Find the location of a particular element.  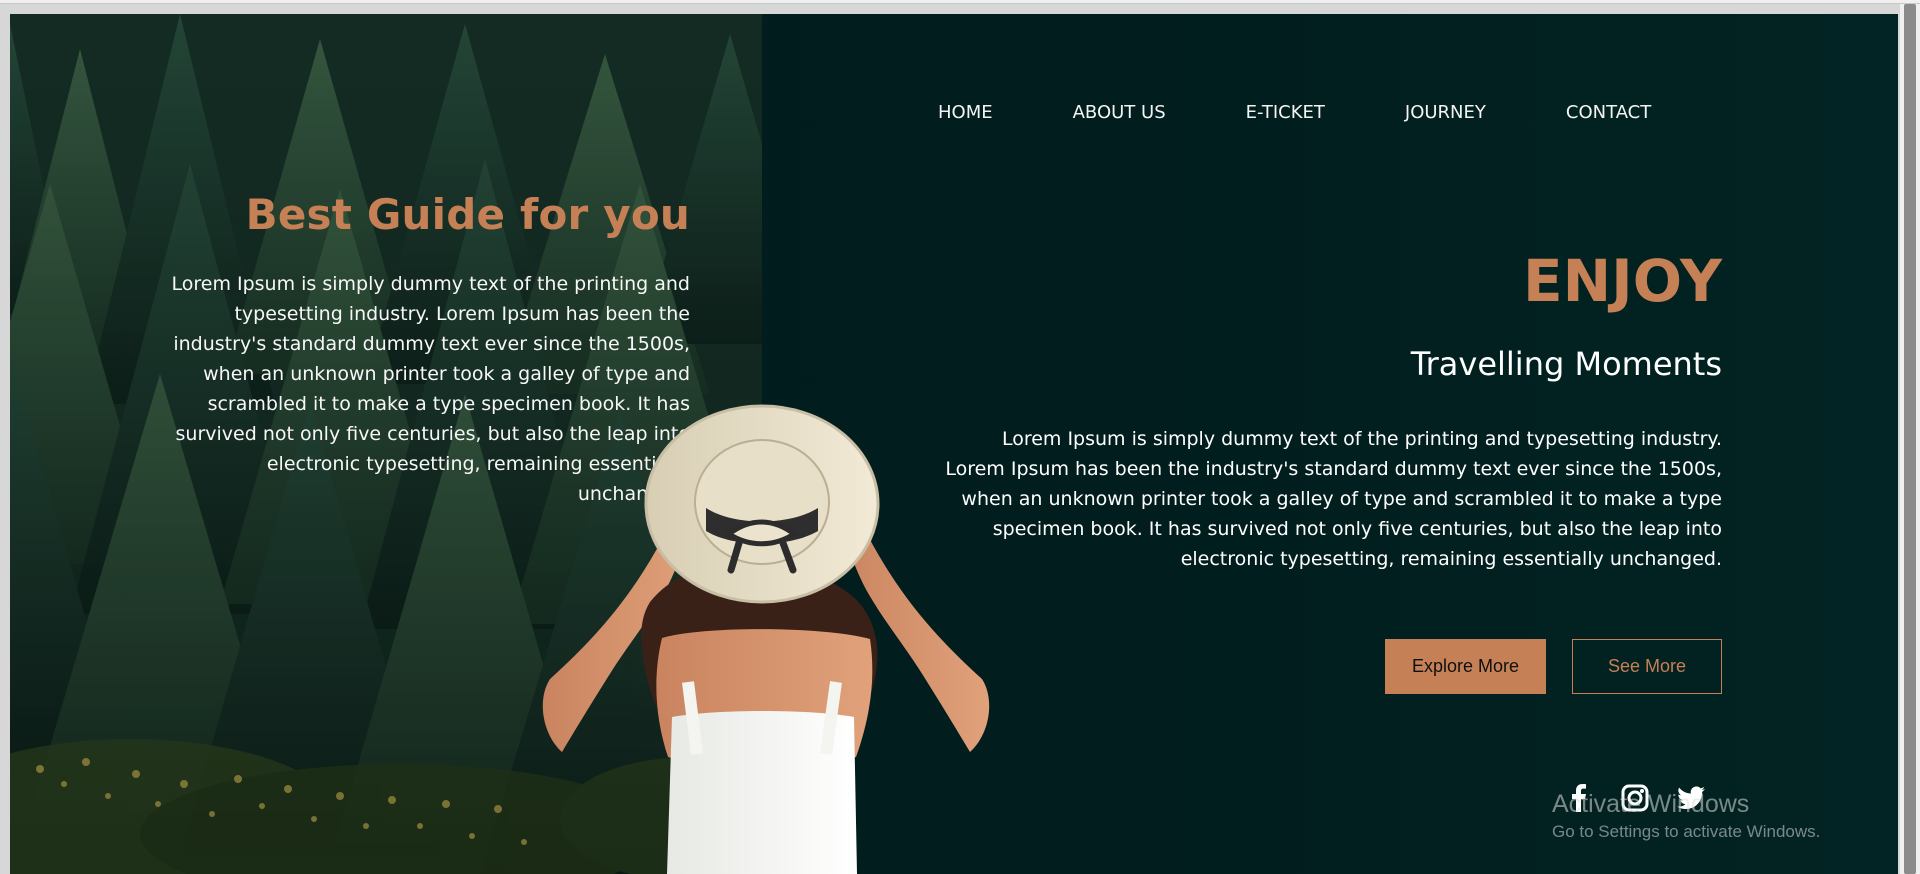

nav-e-ticket: E-TICKET is located at coordinates (1285, 112).